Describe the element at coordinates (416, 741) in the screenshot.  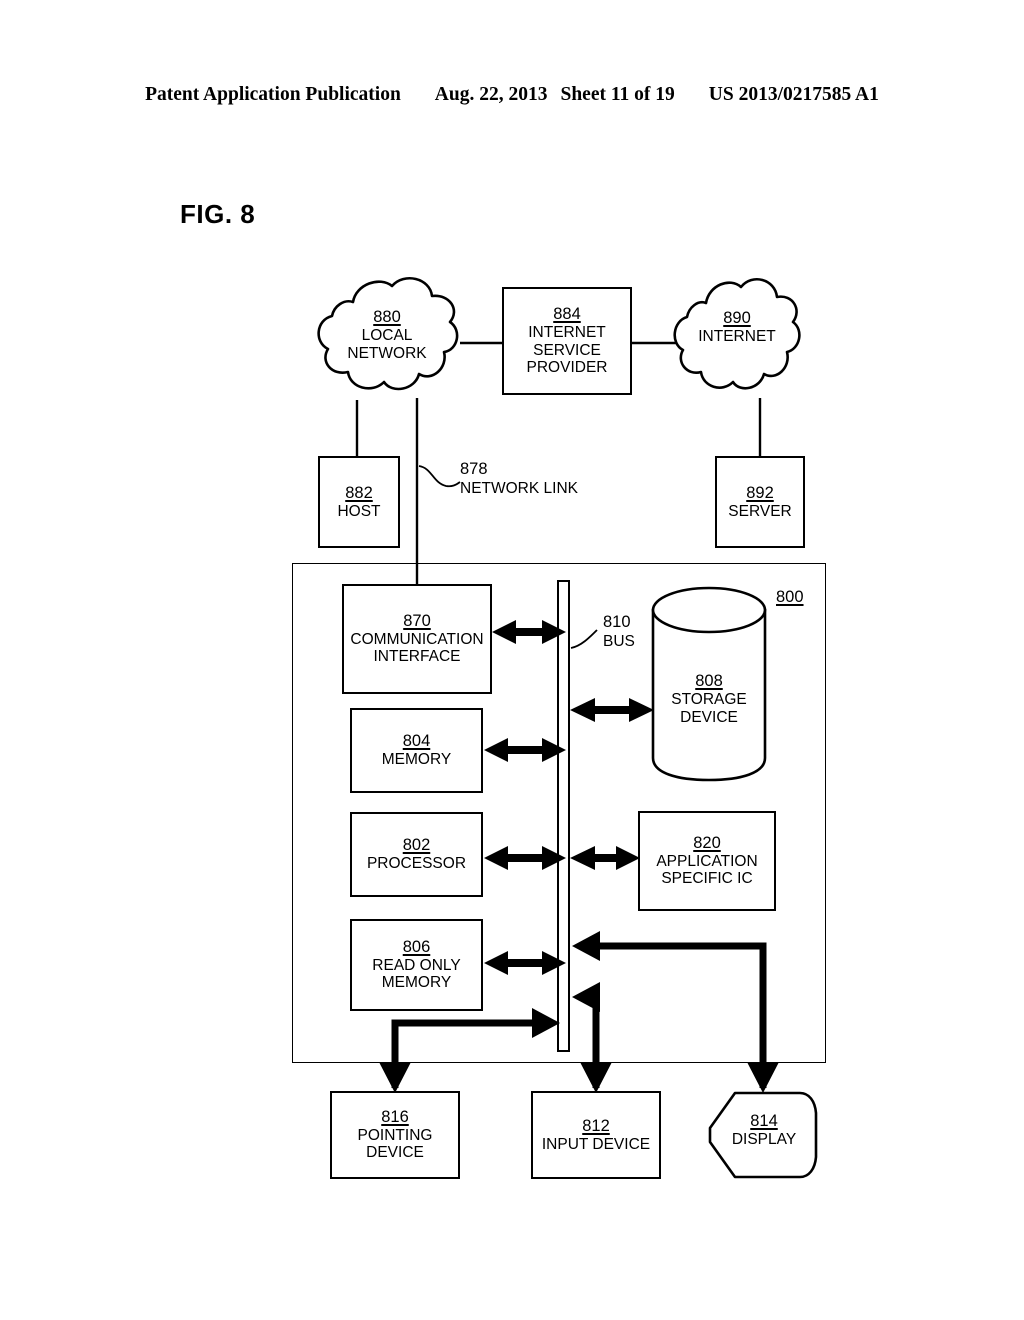
I see `memory-ref: 804` at that location.